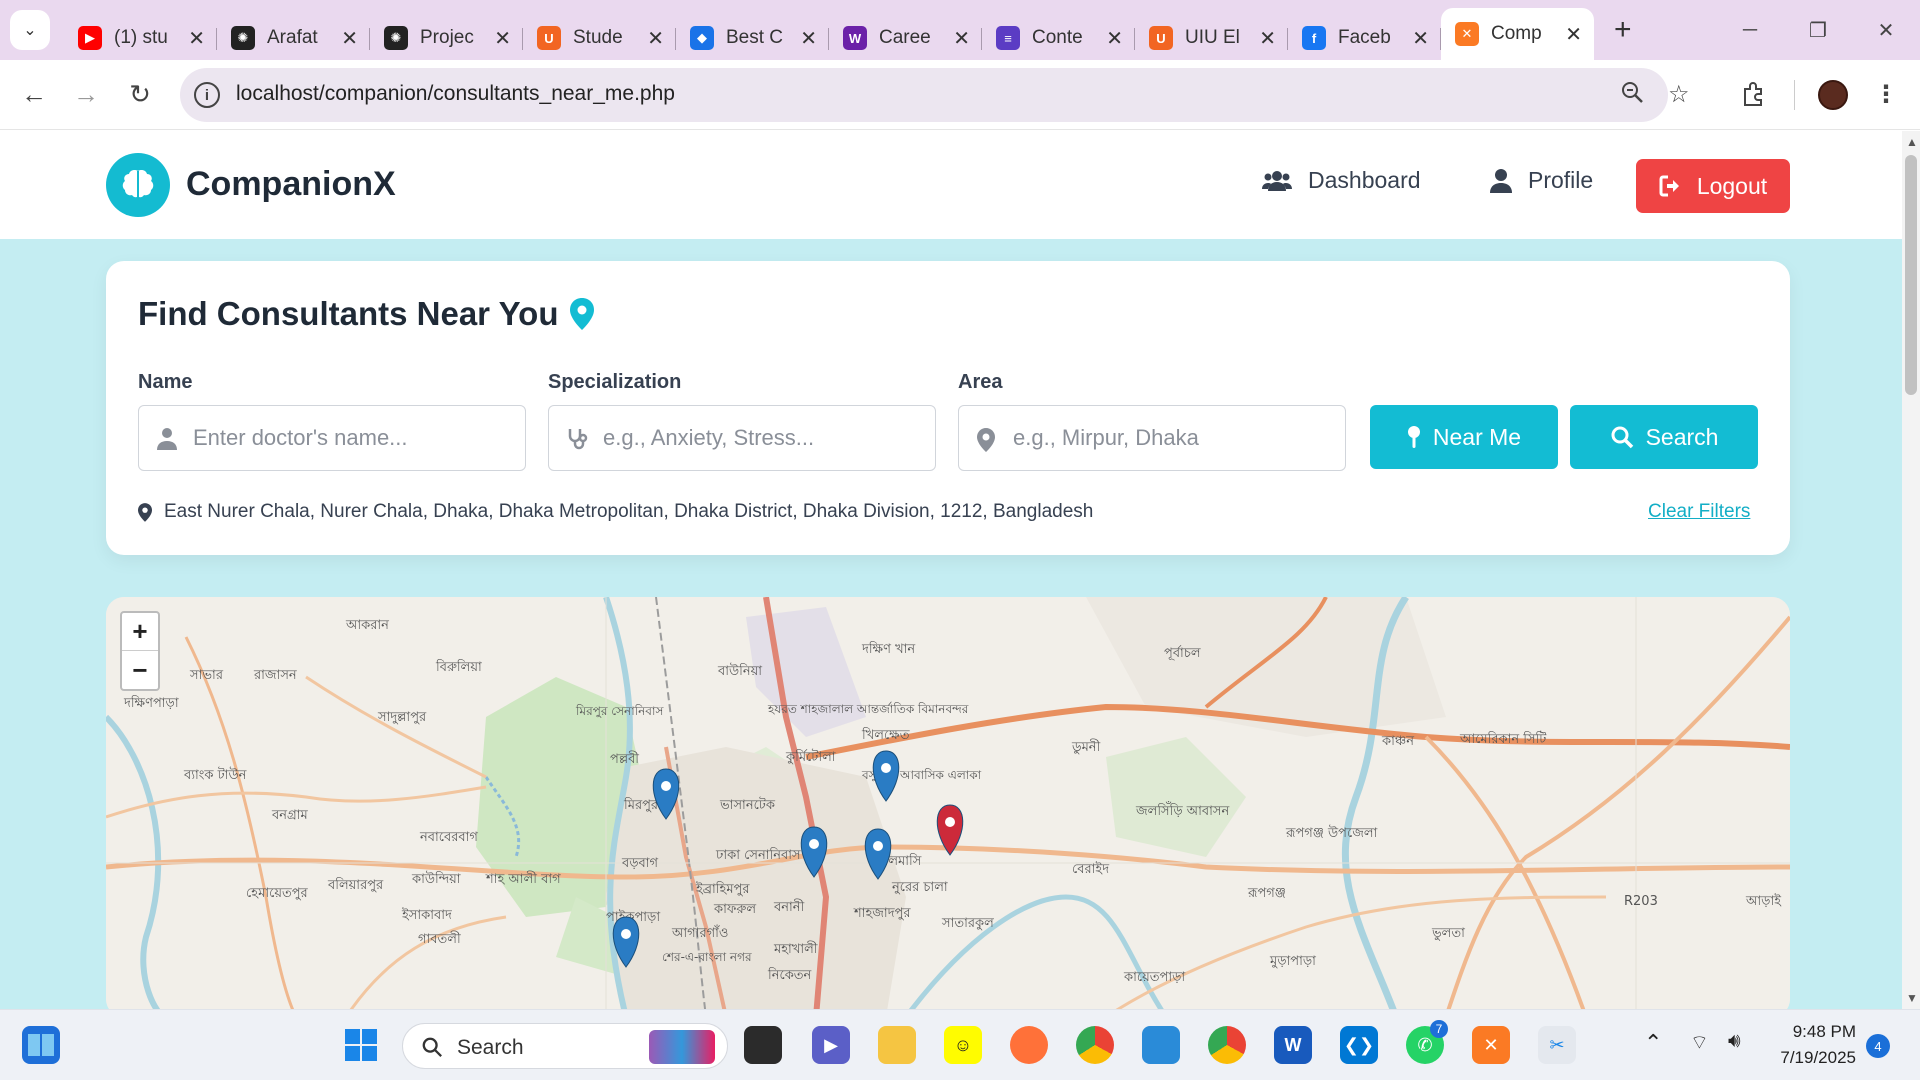 This screenshot has height=1080, width=1920. What do you see at coordinates (1541, 180) in the screenshot?
I see `nav-profile-link: Profile` at bounding box center [1541, 180].